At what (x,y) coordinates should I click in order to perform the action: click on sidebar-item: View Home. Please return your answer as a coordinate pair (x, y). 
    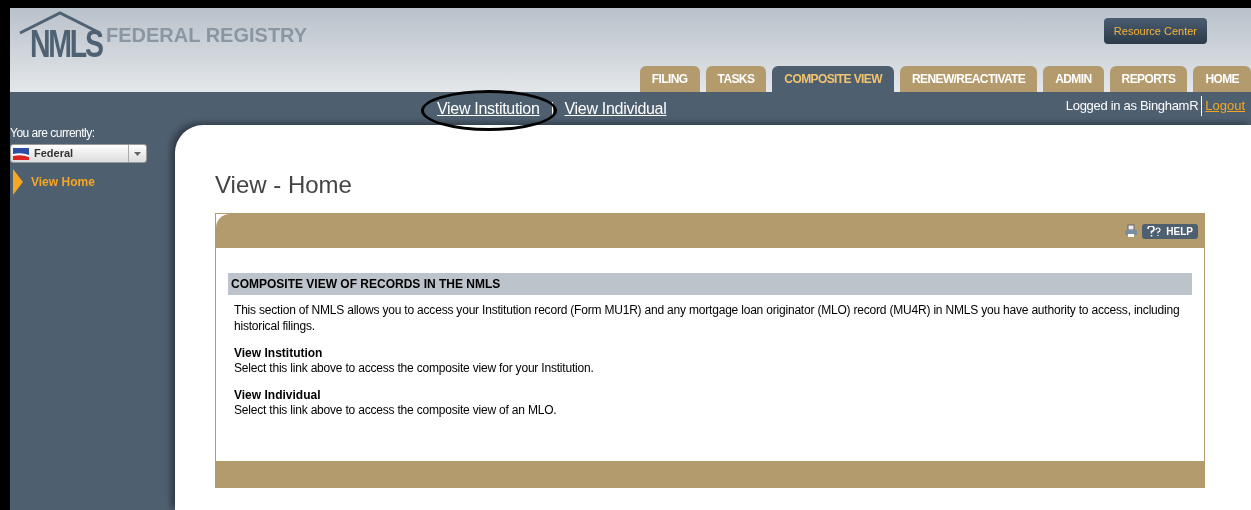
    Looking at the image, I should click on (92, 182).